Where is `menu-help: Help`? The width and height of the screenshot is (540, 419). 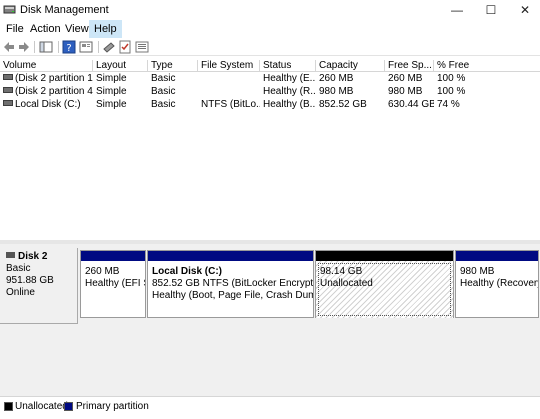 menu-help: Help is located at coordinates (105, 29).